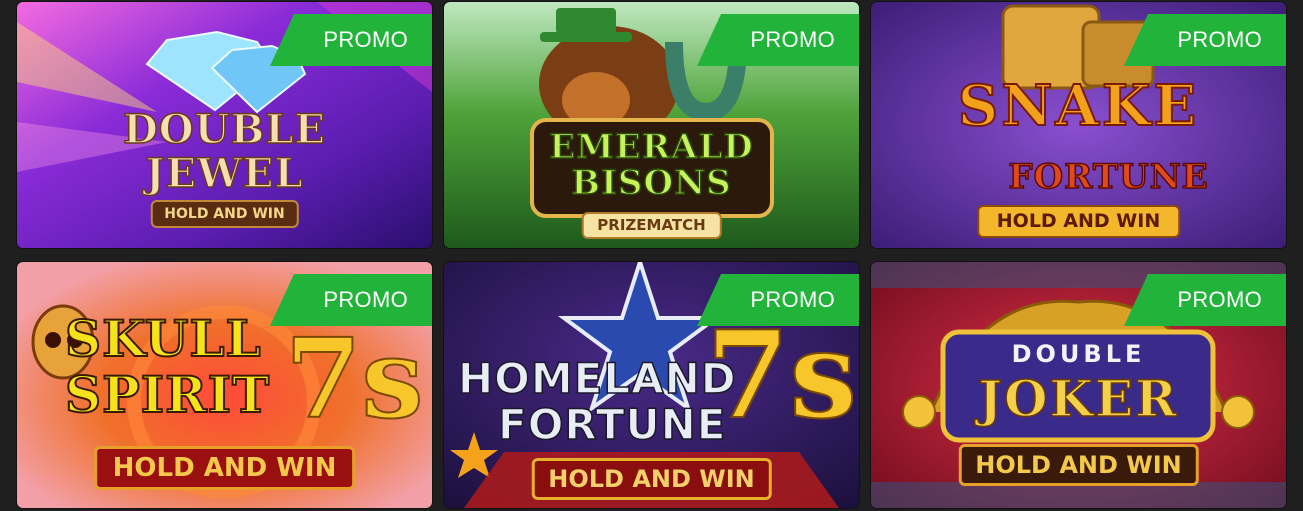  Describe the element at coordinates (1078, 398) in the screenshot. I see `game-title-line: JOKER` at that location.